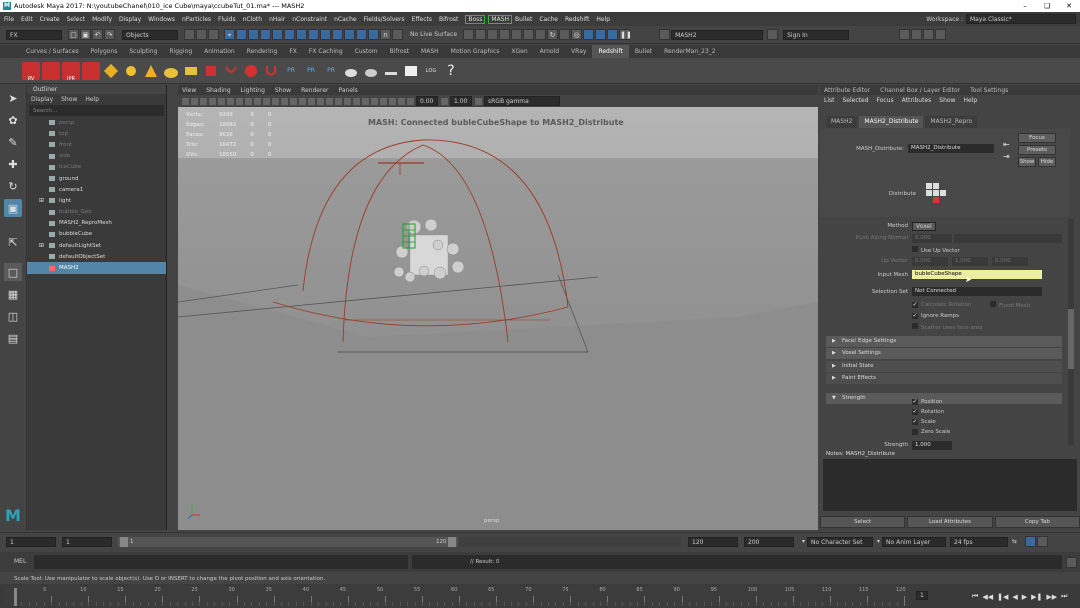 This screenshot has width=1080, height=608. I want to click on up-vector-z-field: 0.000, so click(1010, 261).